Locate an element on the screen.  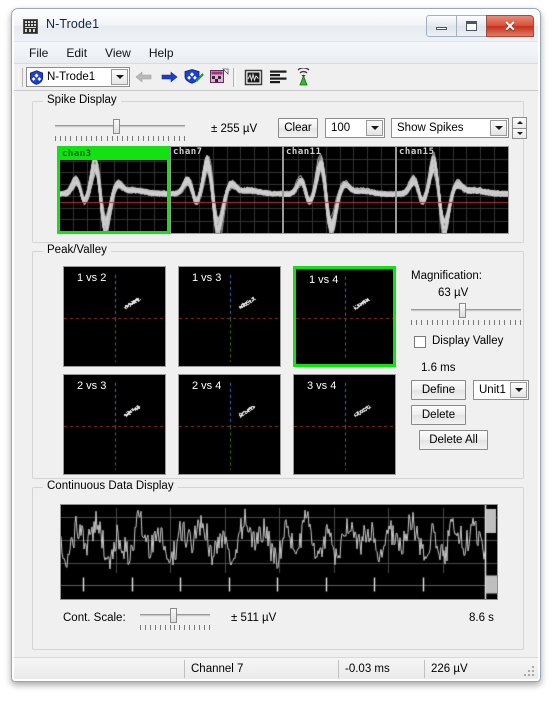
forward-arrow-icon is located at coordinates (169, 77).